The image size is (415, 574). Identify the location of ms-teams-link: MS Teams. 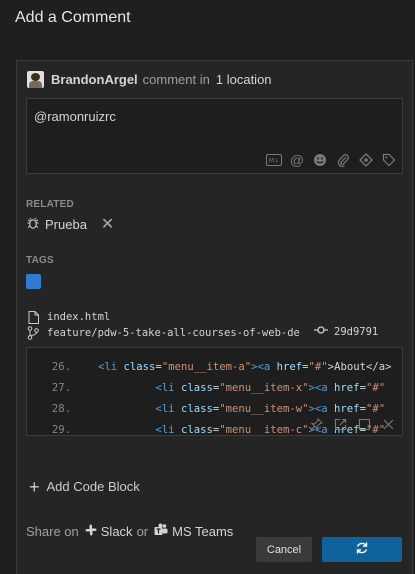
(202, 531).